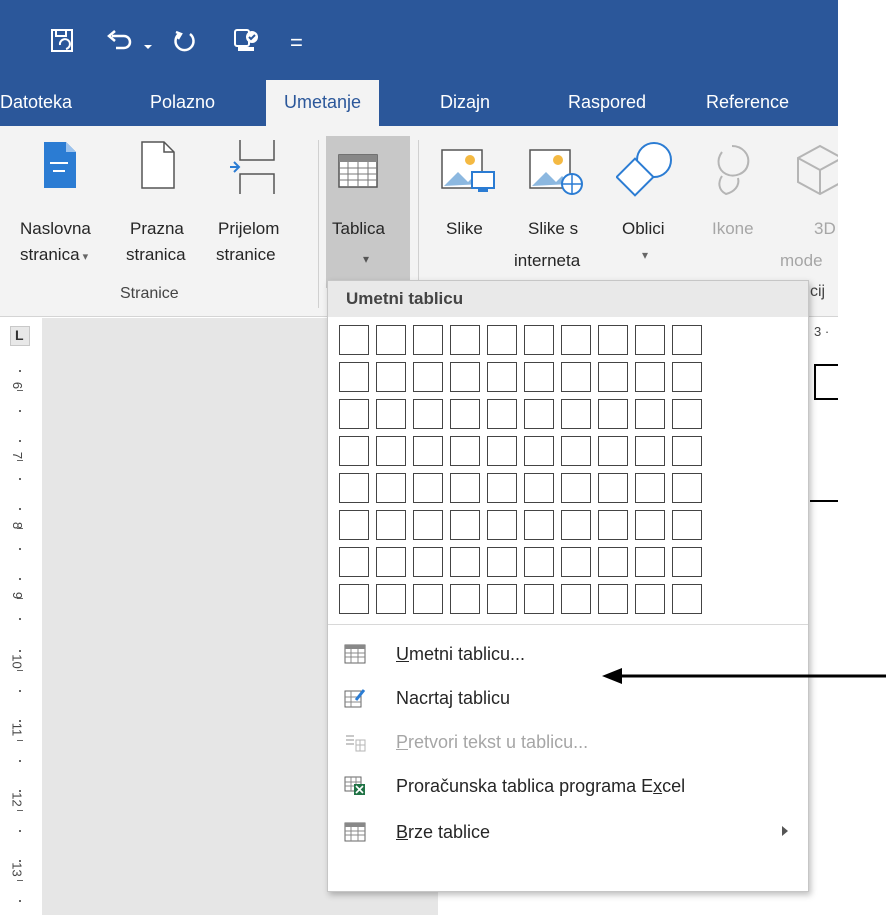 The image size is (888, 920). What do you see at coordinates (747, 102) in the screenshot?
I see `tab-reference: Reference` at bounding box center [747, 102].